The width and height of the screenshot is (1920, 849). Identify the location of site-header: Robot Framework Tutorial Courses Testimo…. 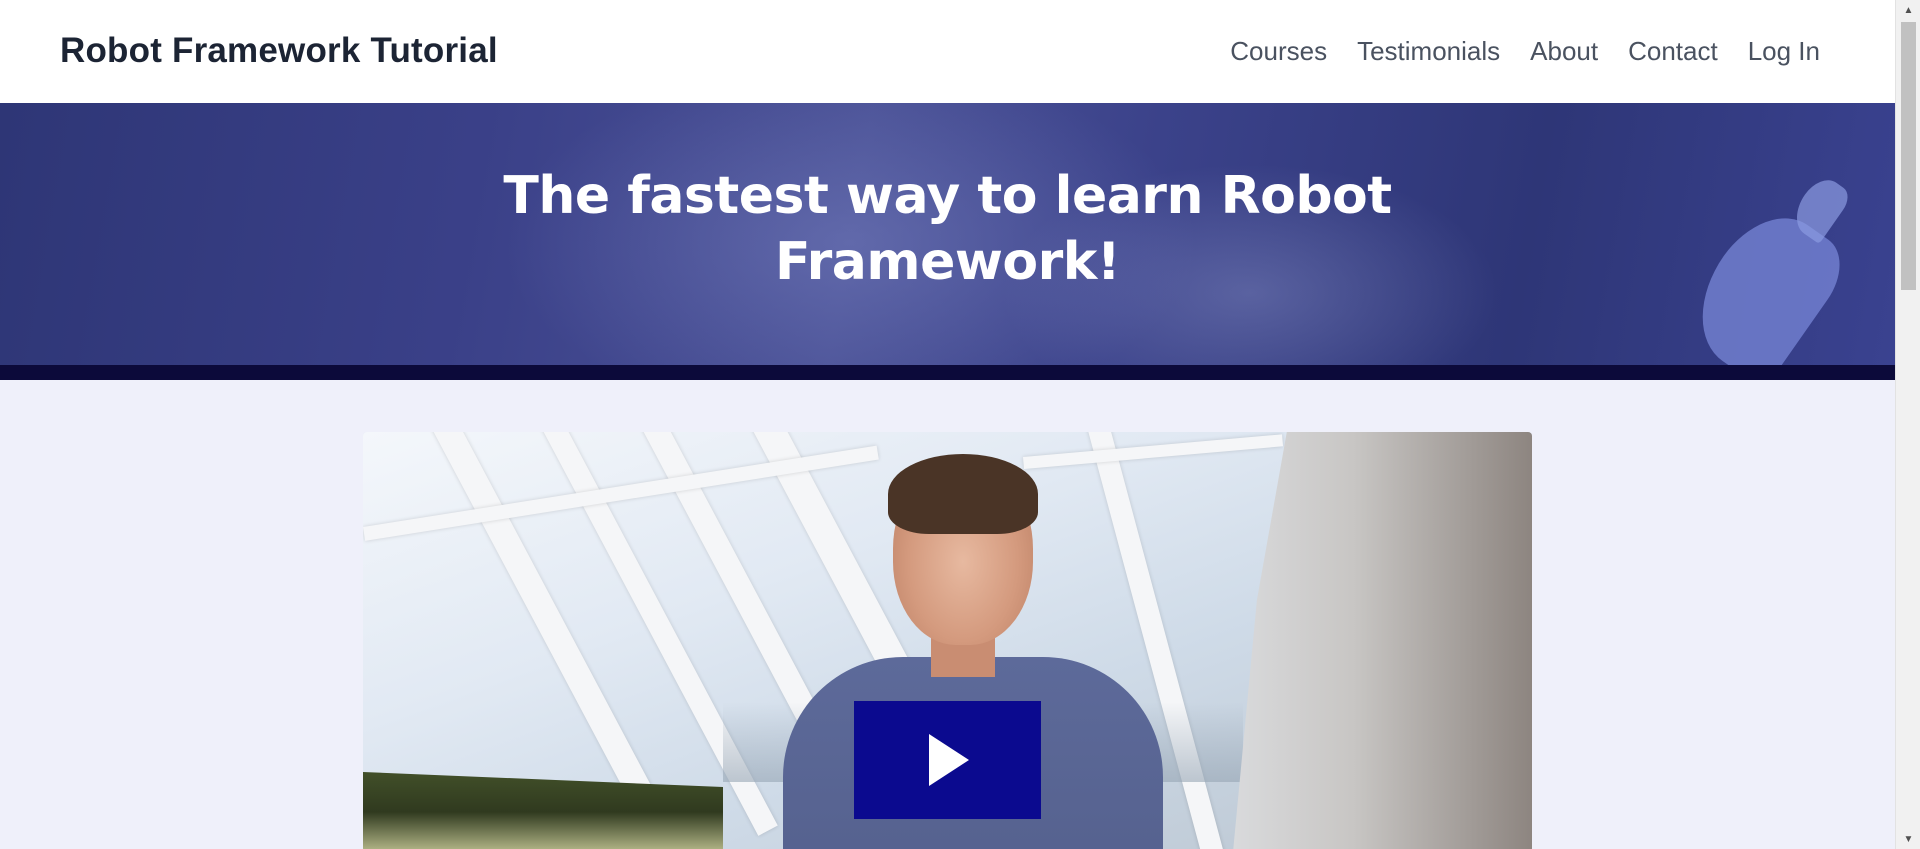
(947, 51).